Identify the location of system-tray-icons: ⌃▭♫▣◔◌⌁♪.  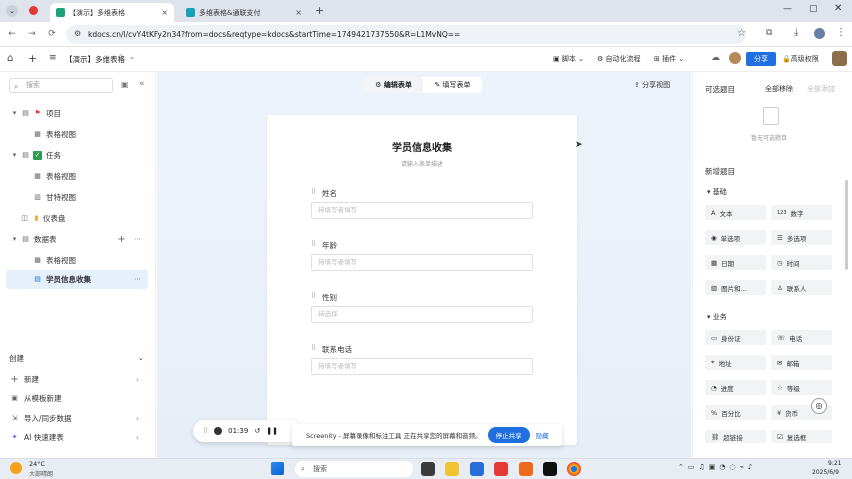
(717, 467).